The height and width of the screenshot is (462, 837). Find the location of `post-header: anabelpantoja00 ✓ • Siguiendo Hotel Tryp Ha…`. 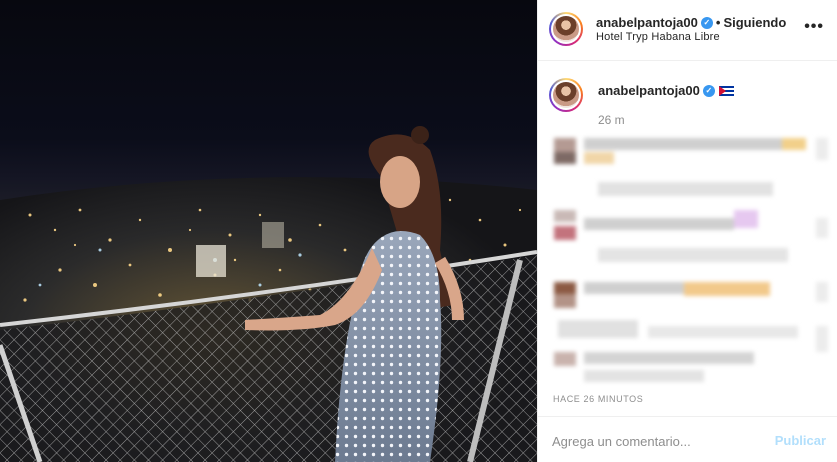

post-header: anabelpantoja00 ✓ • Siguiendo Hotel Tryp Ha… is located at coordinates (687, 30).